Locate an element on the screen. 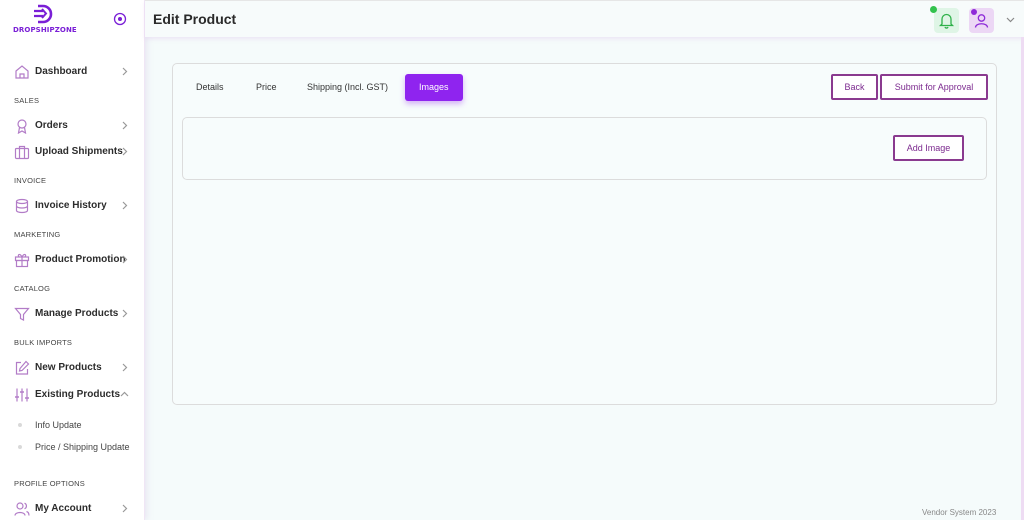 This screenshot has height=520, width=1024. sidebar-item-label: Orders is located at coordinates (51, 125).